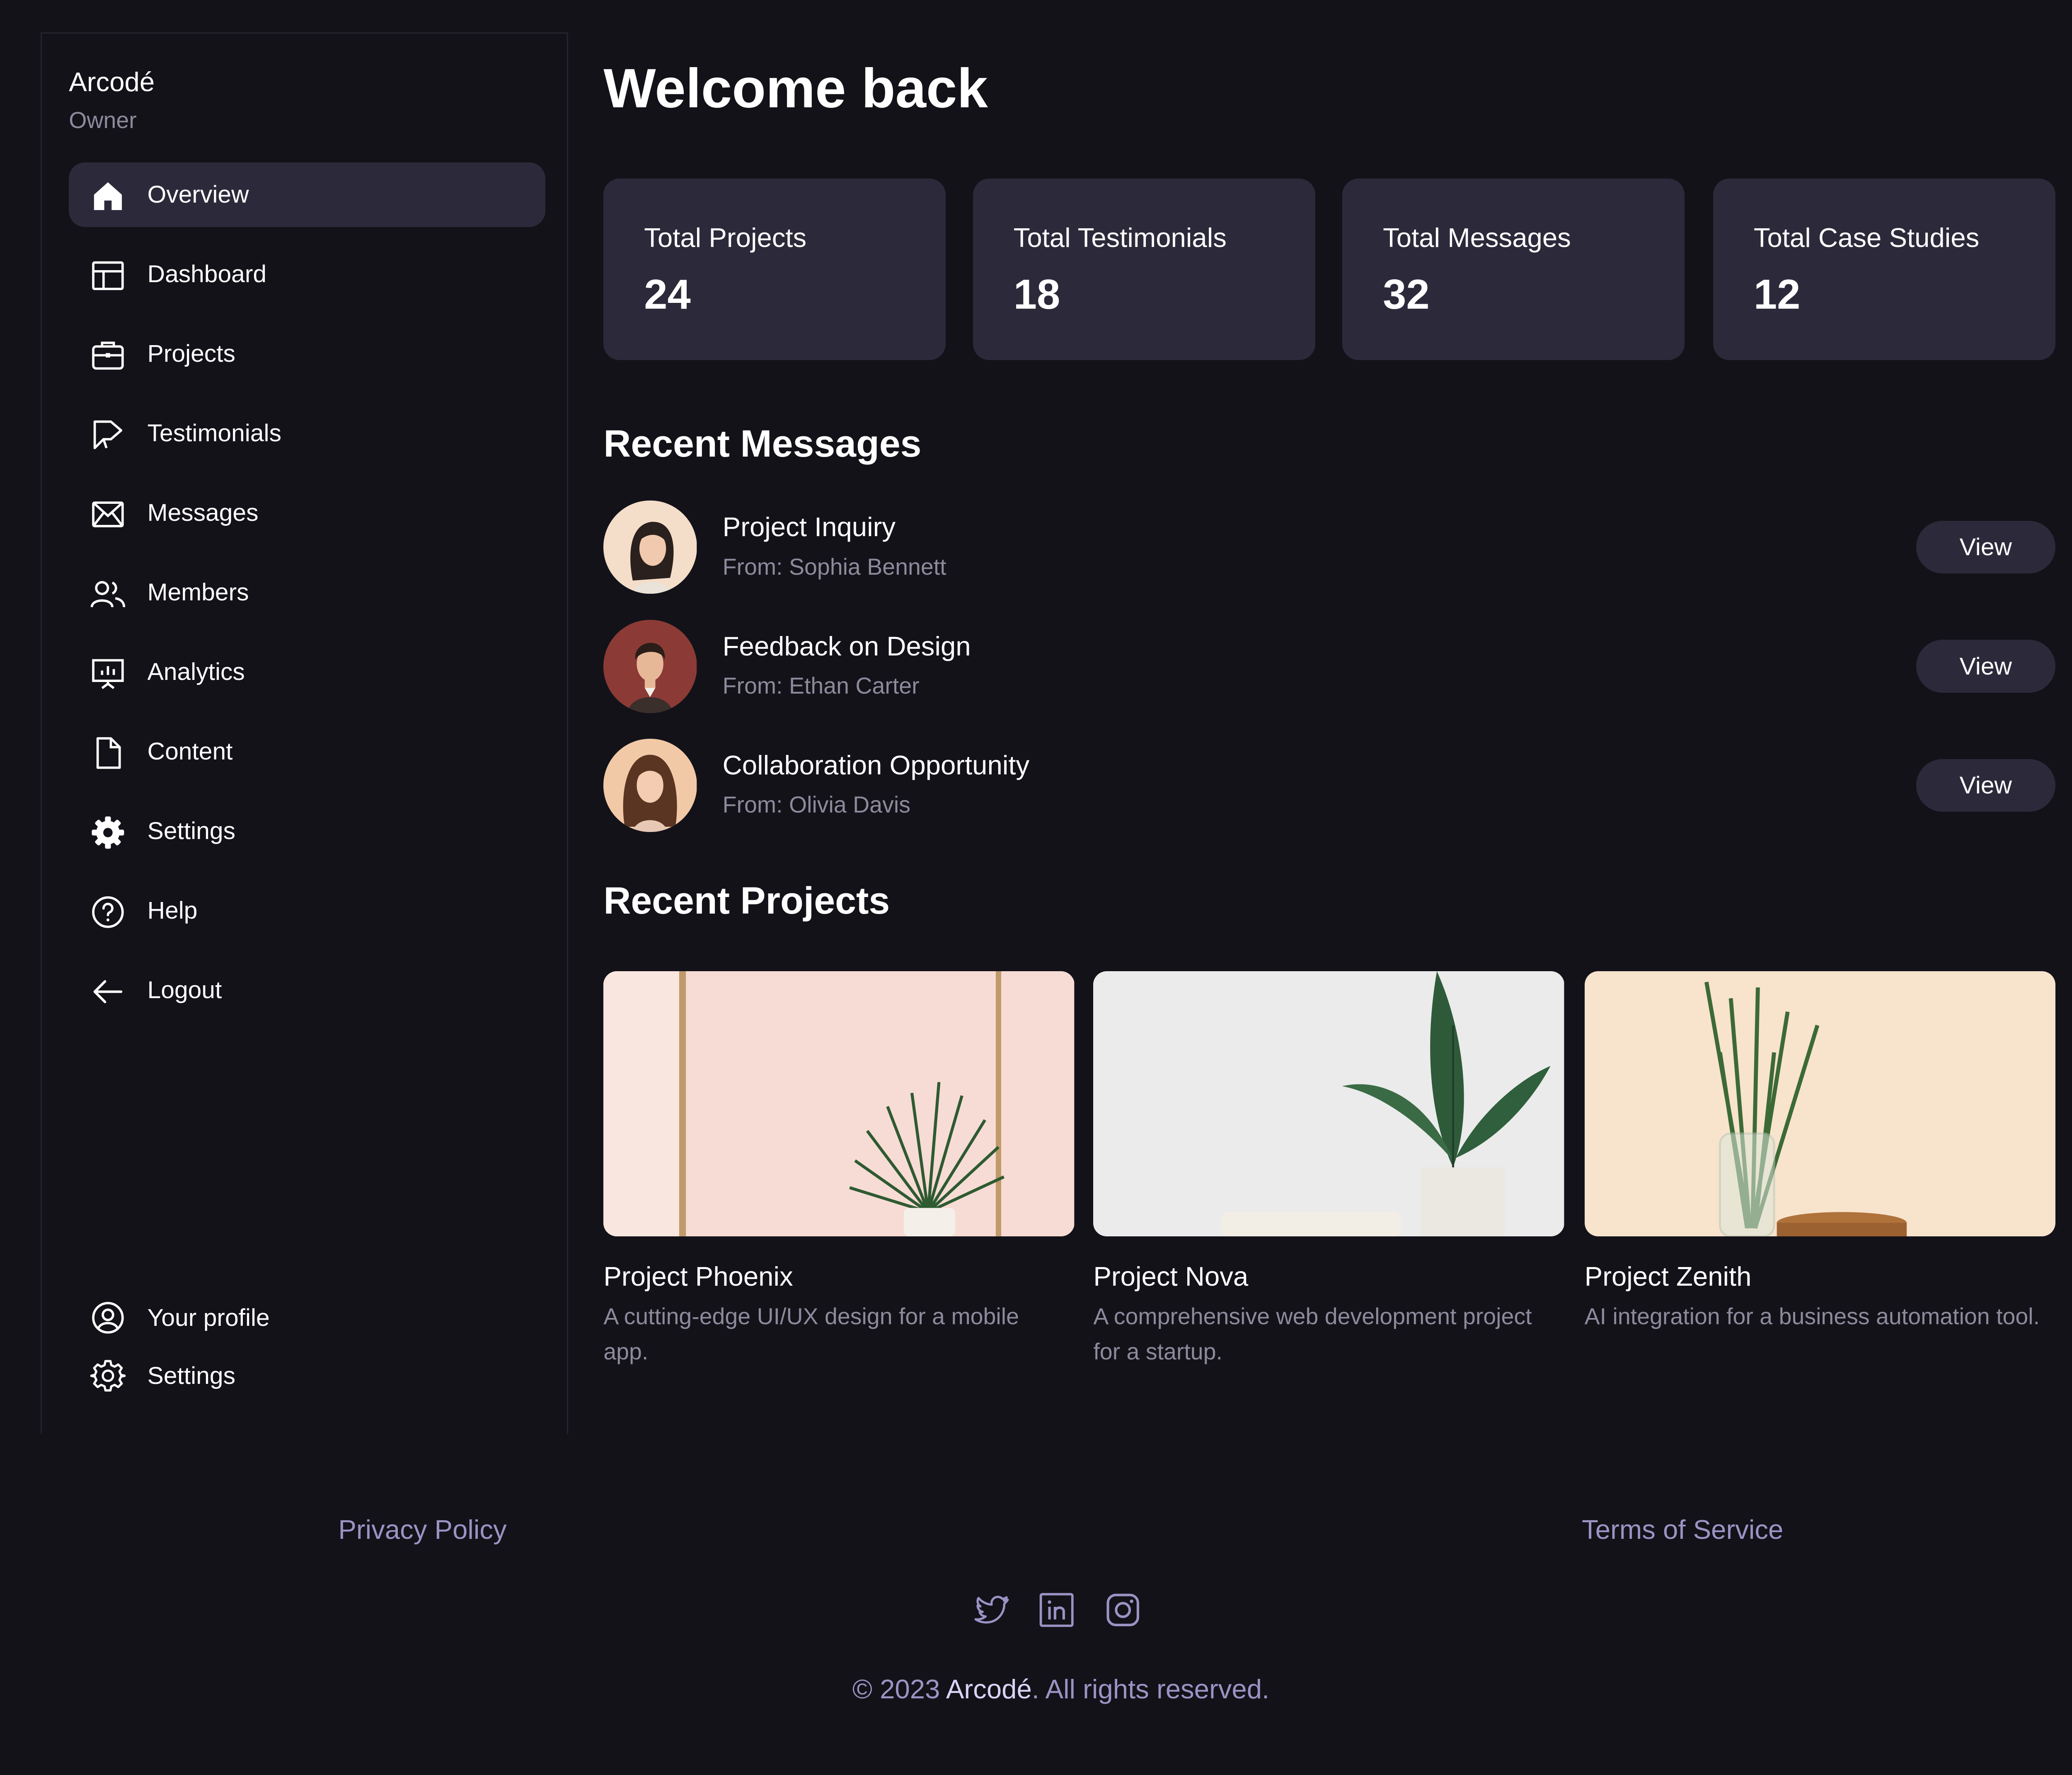  Describe the element at coordinates (1406, 294) in the screenshot. I see `stat-value: 32` at that location.